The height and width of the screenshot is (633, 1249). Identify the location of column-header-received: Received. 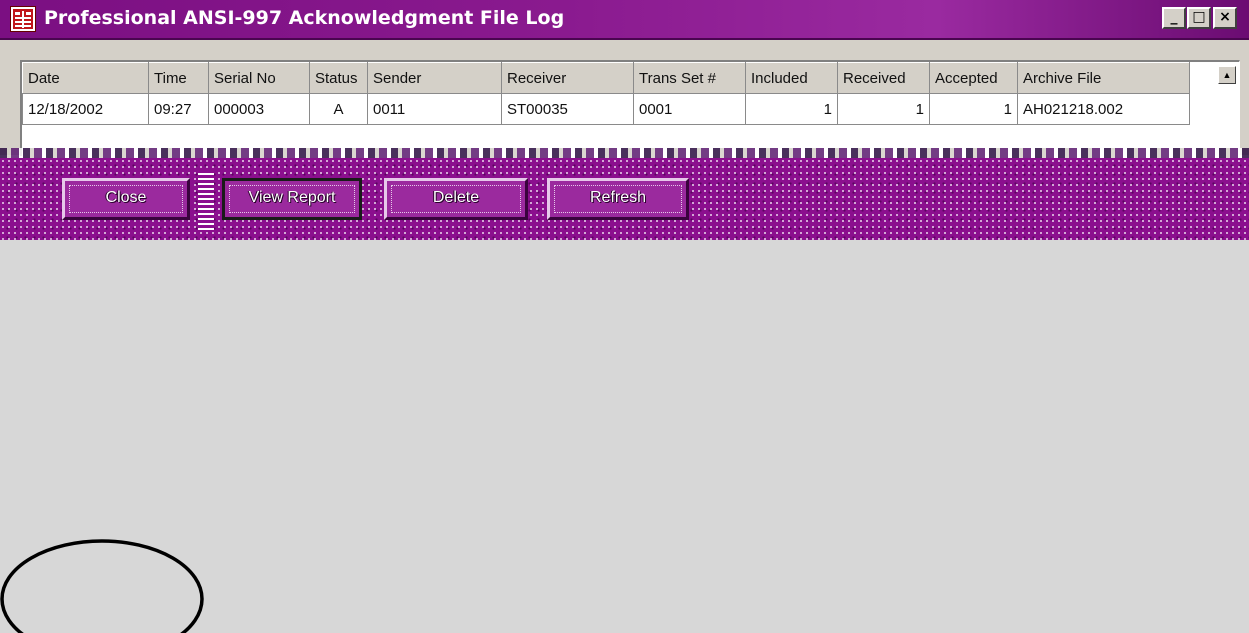
(883, 78).